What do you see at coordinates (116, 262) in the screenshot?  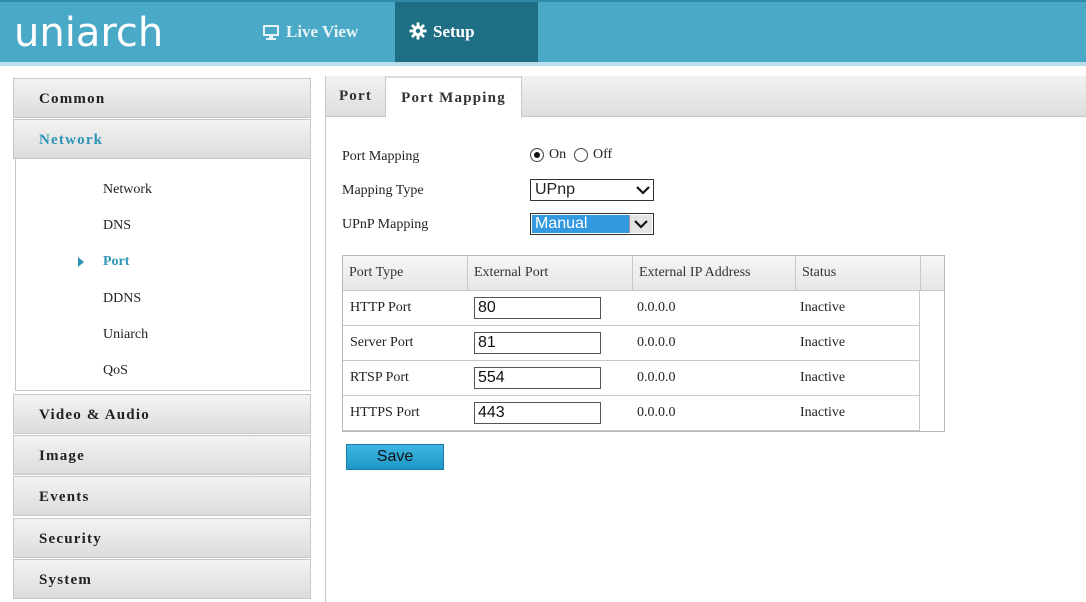 I see `submenu-item-port: Port` at bounding box center [116, 262].